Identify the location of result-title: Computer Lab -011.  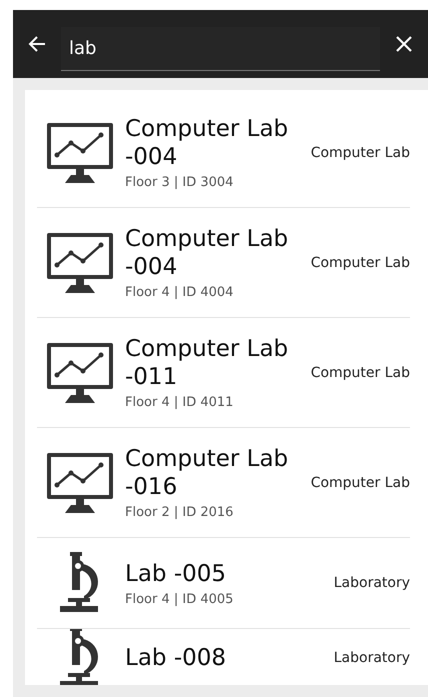
(207, 363).